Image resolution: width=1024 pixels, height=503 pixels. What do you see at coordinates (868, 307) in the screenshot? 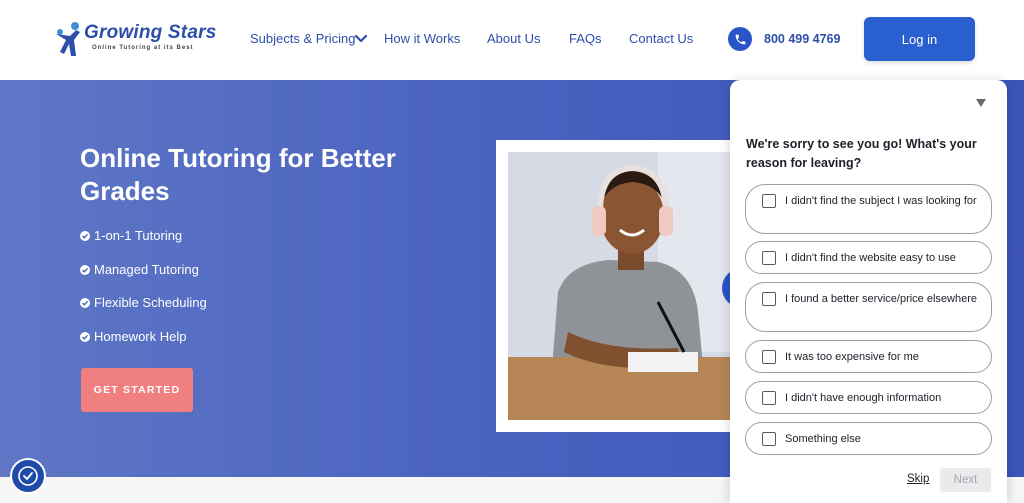
I see `survey-option: I found a better service/price elsewhere` at bounding box center [868, 307].